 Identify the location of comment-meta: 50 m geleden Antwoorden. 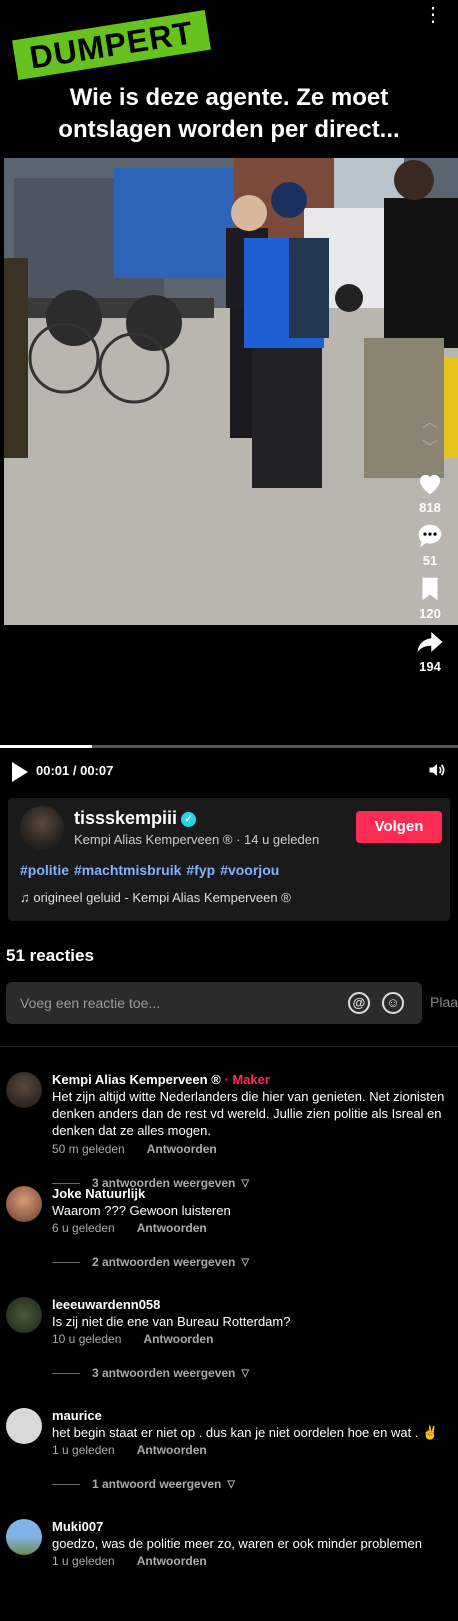
(134, 1149).